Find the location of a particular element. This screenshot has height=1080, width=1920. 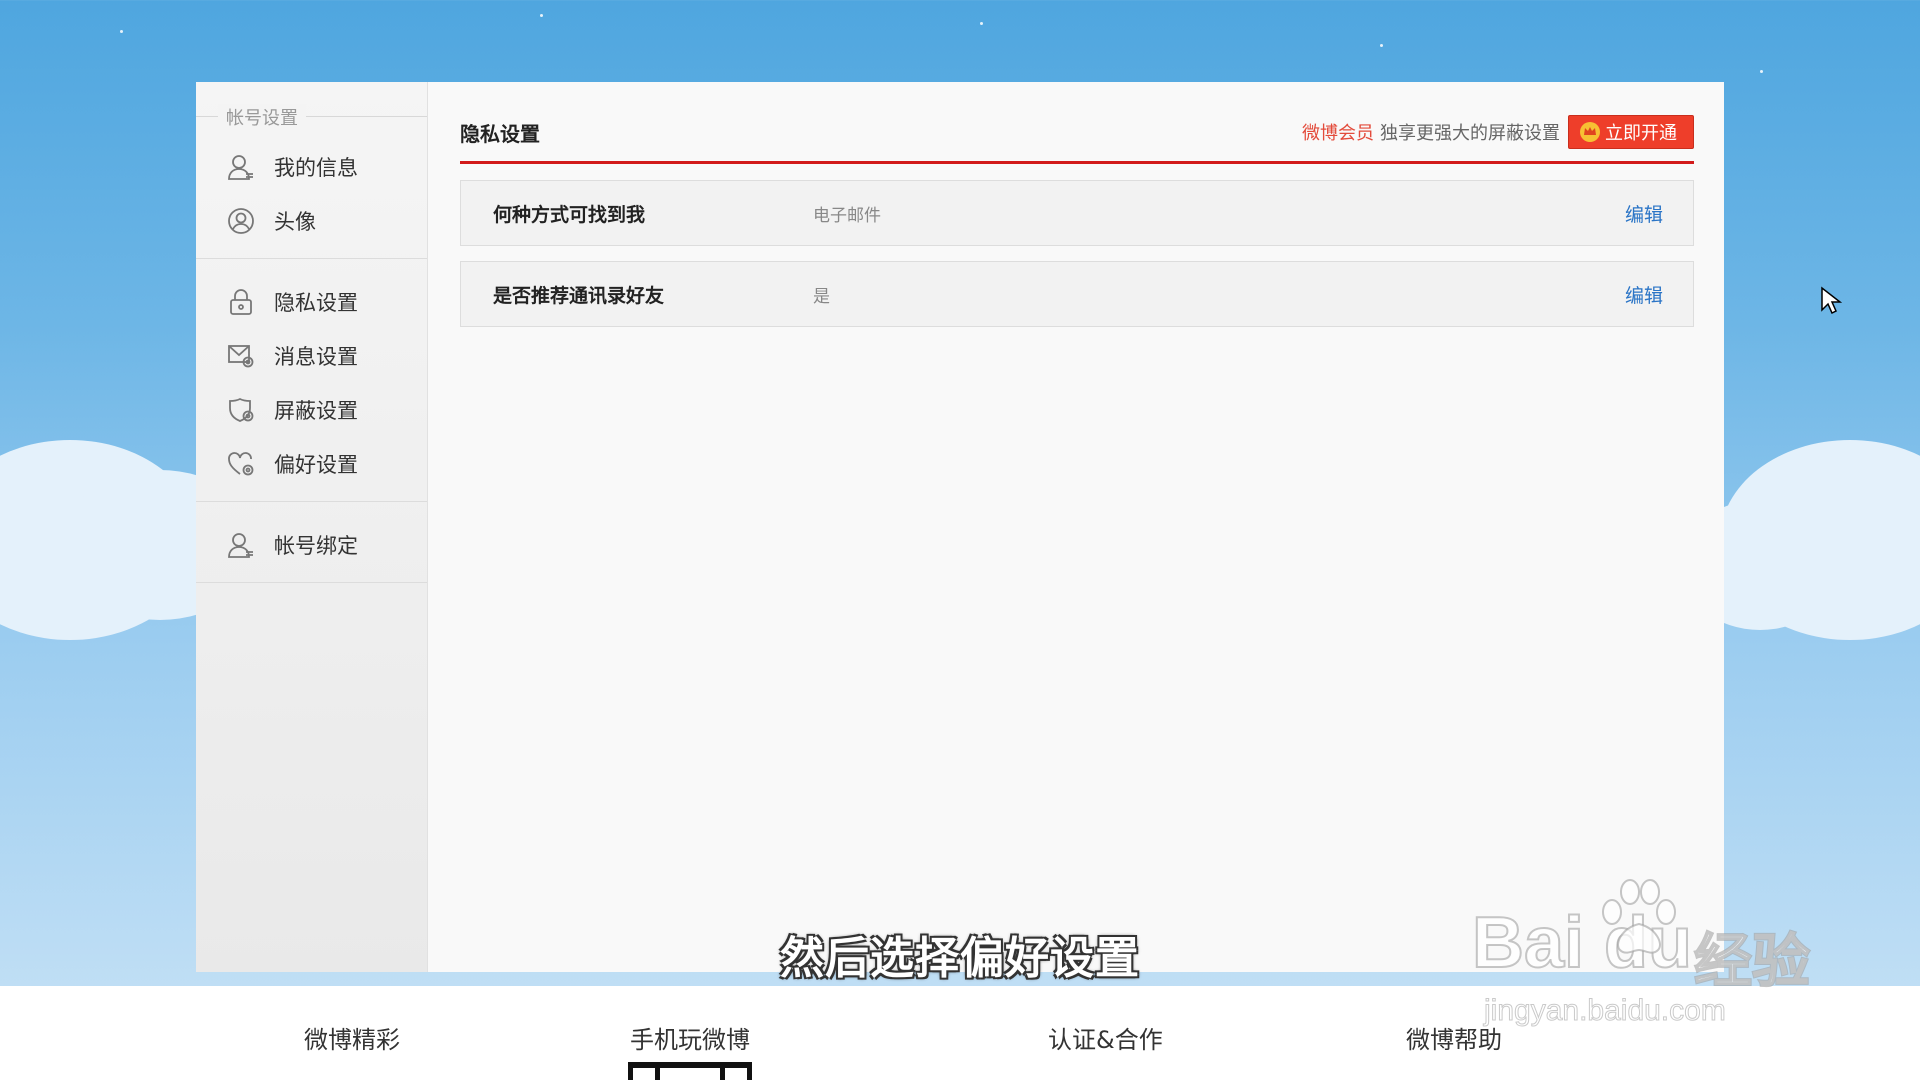

sidebar-item-label: 我的信息 is located at coordinates (316, 168).